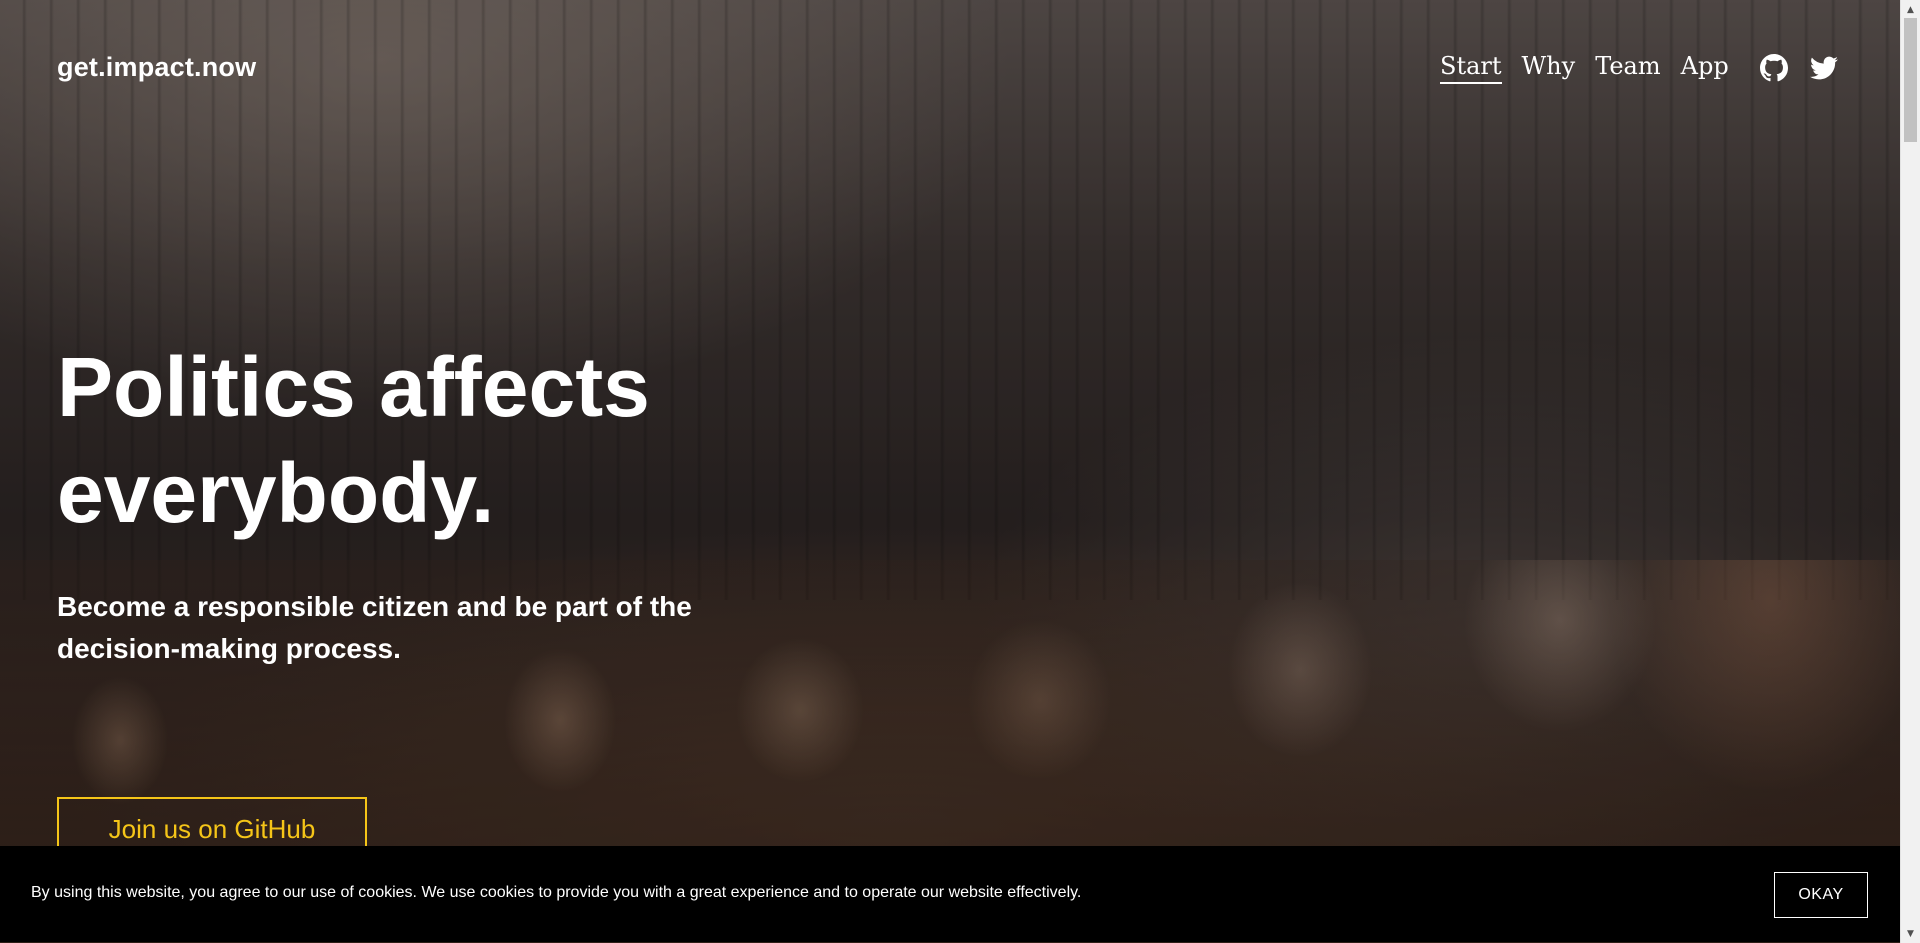 The height and width of the screenshot is (943, 1920). I want to click on hero-subheading-line2: decision-making process., so click(229, 648).